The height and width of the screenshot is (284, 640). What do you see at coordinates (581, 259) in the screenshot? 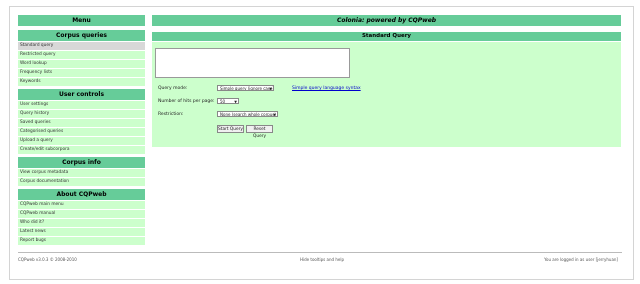
I see `footer-user-status: You are logged in as user [jerryhuan]` at bounding box center [581, 259].